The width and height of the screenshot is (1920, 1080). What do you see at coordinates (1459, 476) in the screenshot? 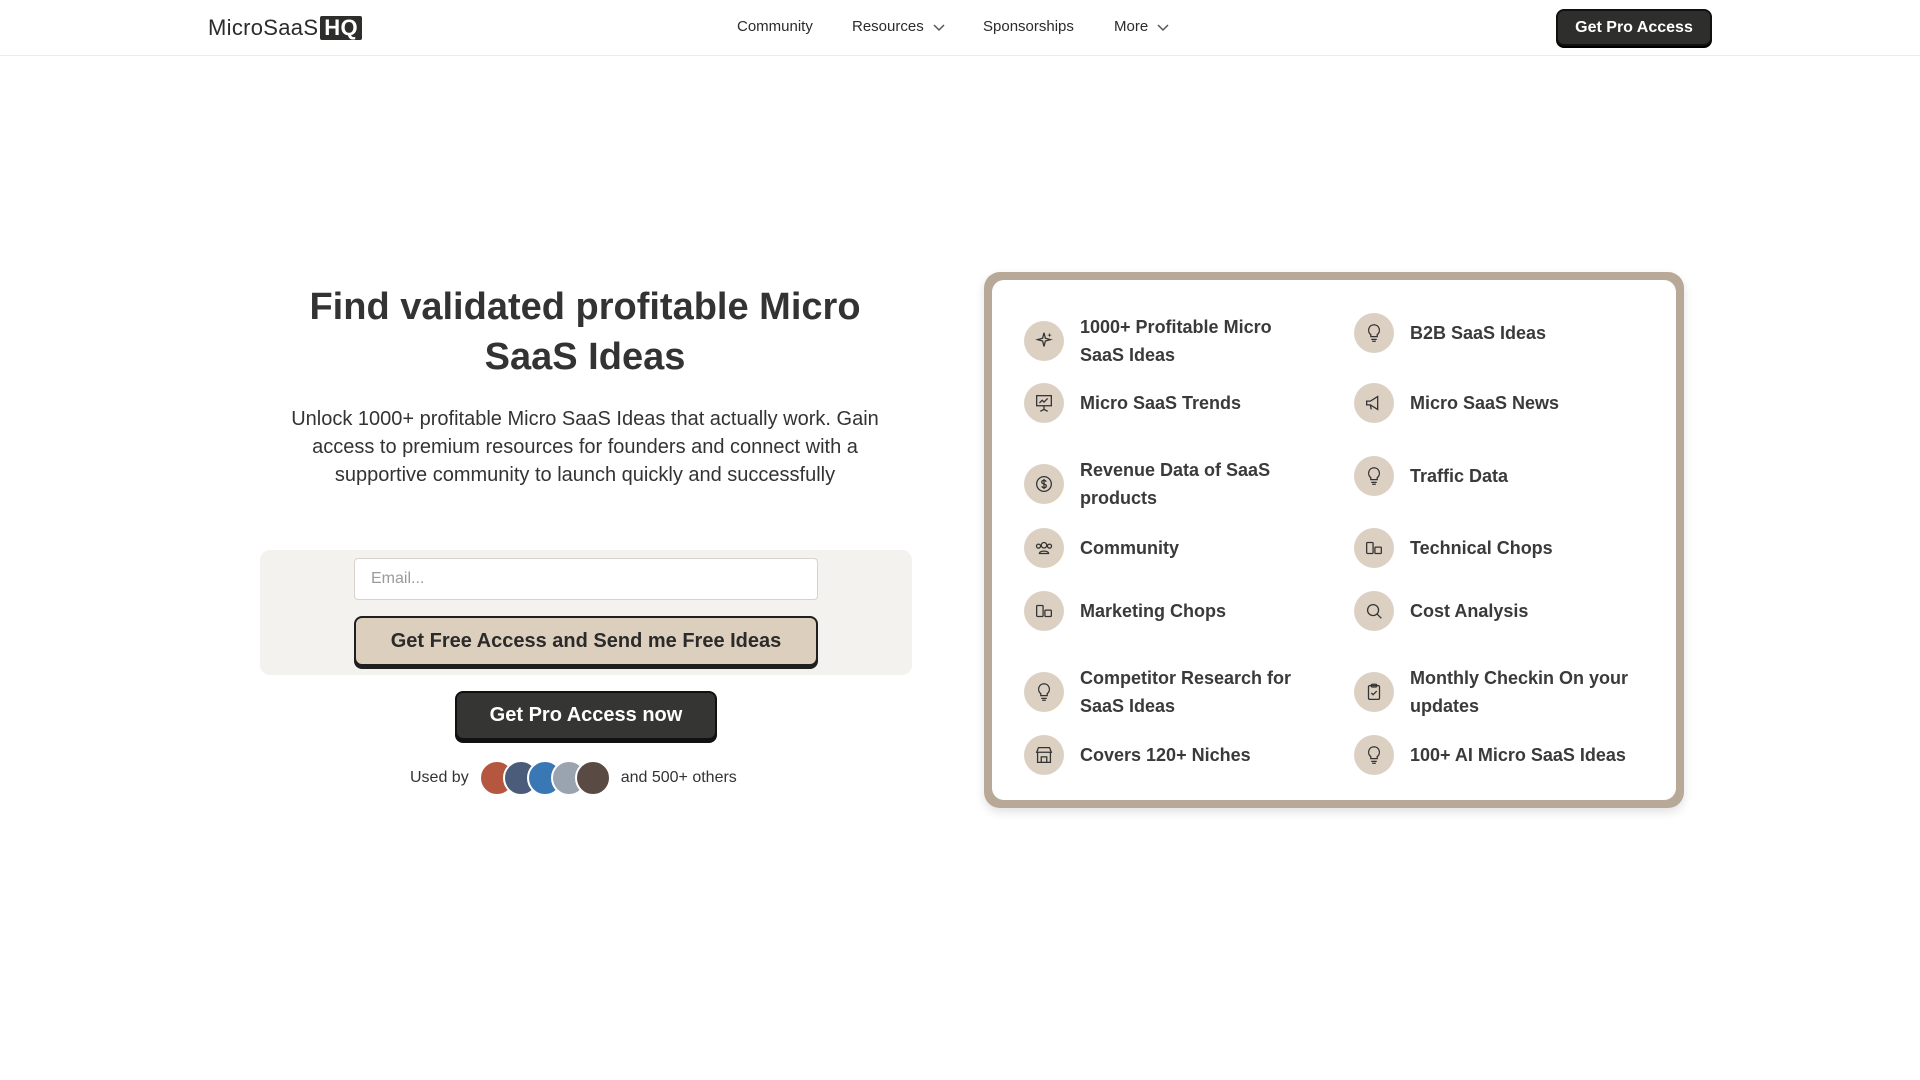
I see `feature-label: Traffic Data` at bounding box center [1459, 476].